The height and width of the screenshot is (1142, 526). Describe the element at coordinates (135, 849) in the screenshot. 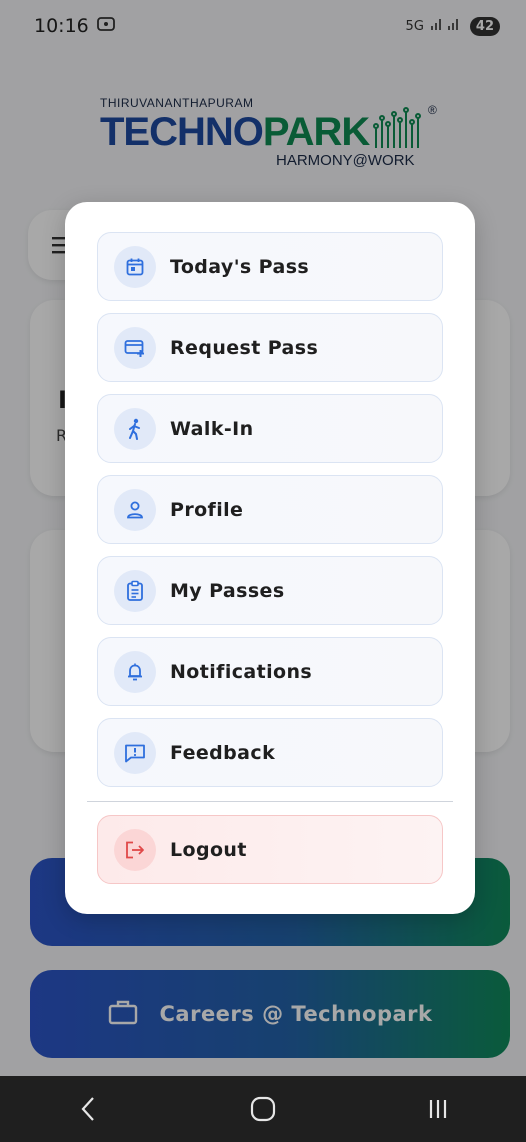

I see `logout-icon` at that location.